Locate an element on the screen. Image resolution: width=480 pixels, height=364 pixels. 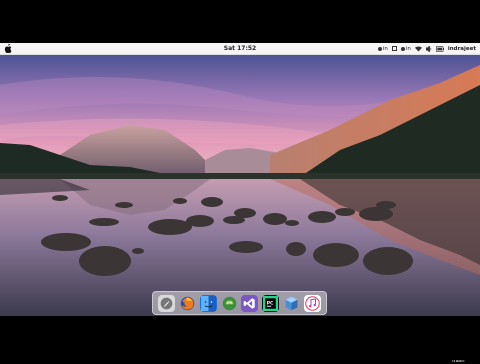
keyboard-layout-1: in is located at coordinates (382, 48).